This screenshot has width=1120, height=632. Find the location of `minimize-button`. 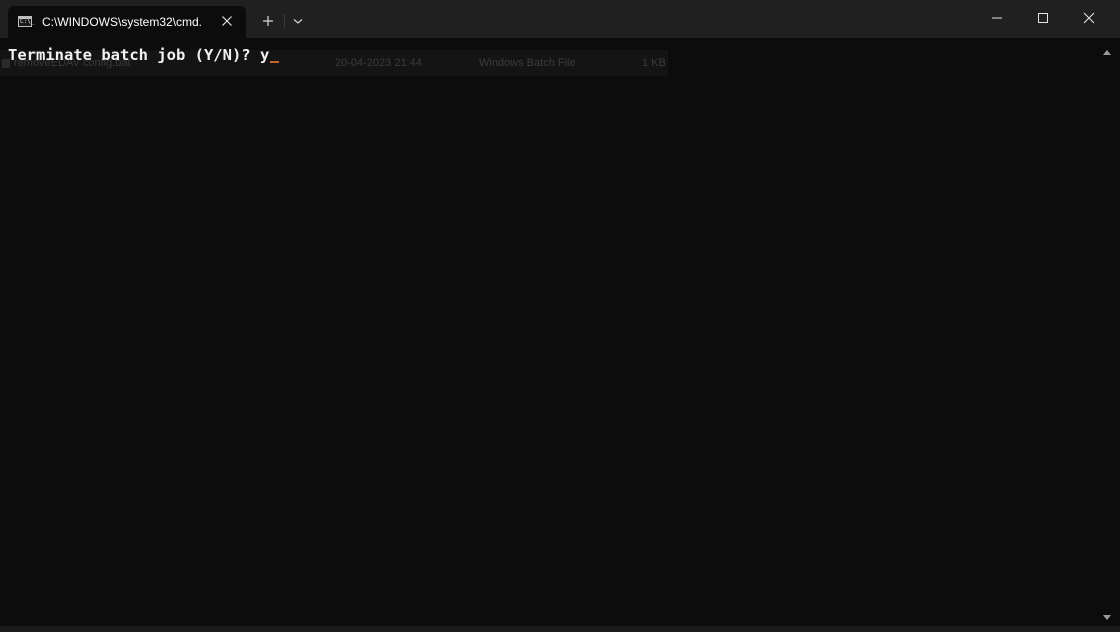

minimize-button is located at coordinates (997, 18).